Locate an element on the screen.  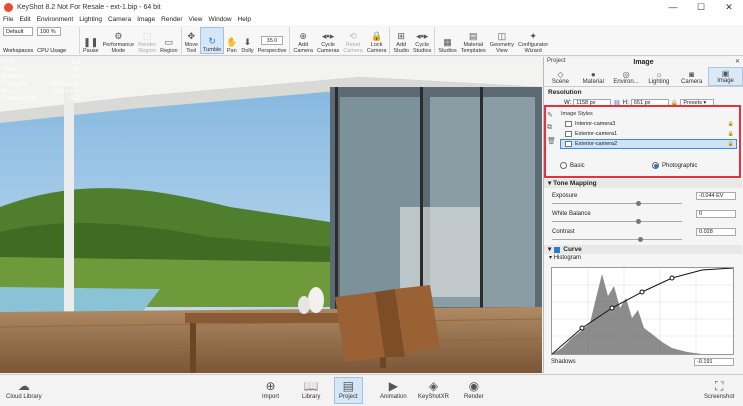
exposure-input: -0.044 EV is located at coordinates (716, 195).